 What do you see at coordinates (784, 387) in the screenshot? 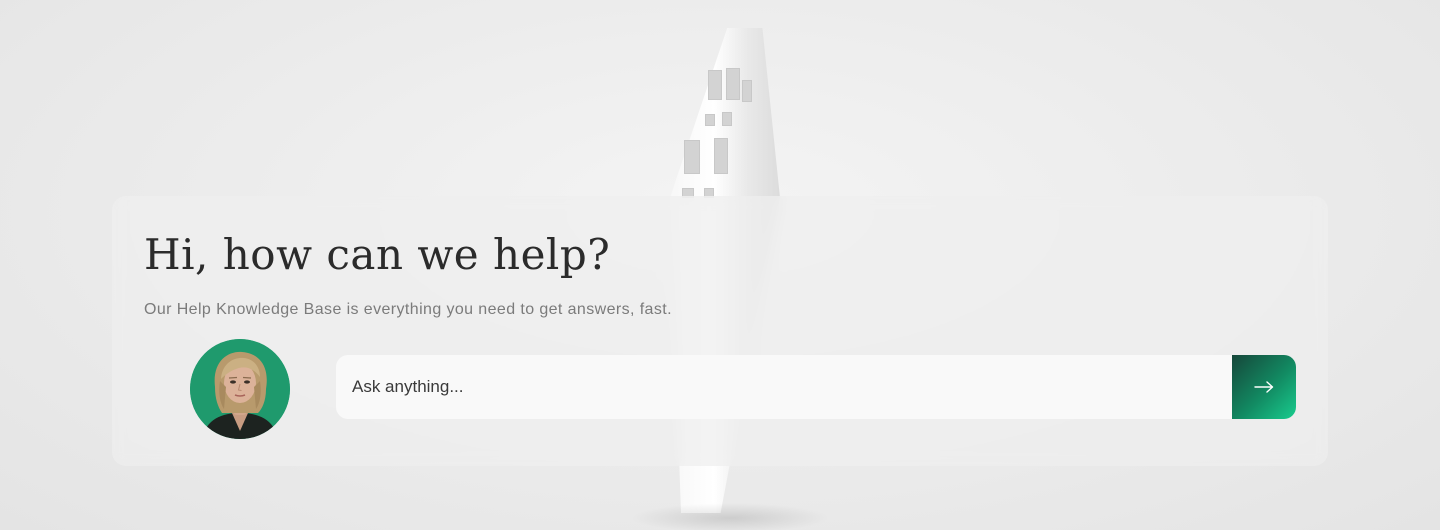
I see `search-input` at bounding box center [784, 387].